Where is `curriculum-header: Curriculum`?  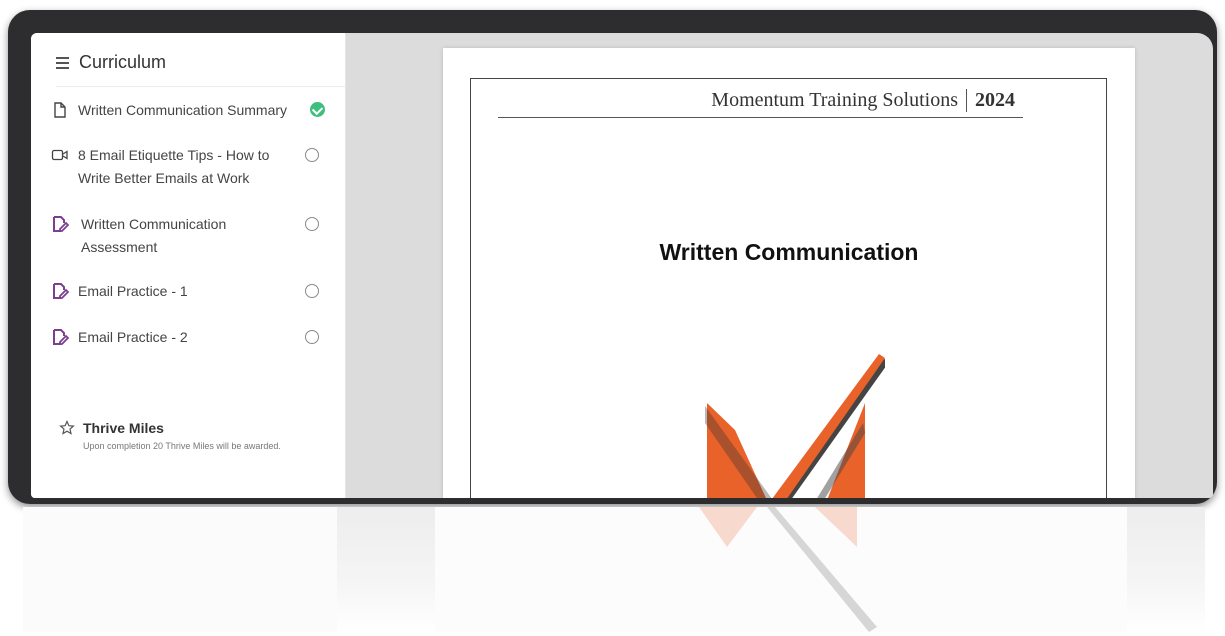 curriculum-header: Curriculum is located at coordinates (111, 62).